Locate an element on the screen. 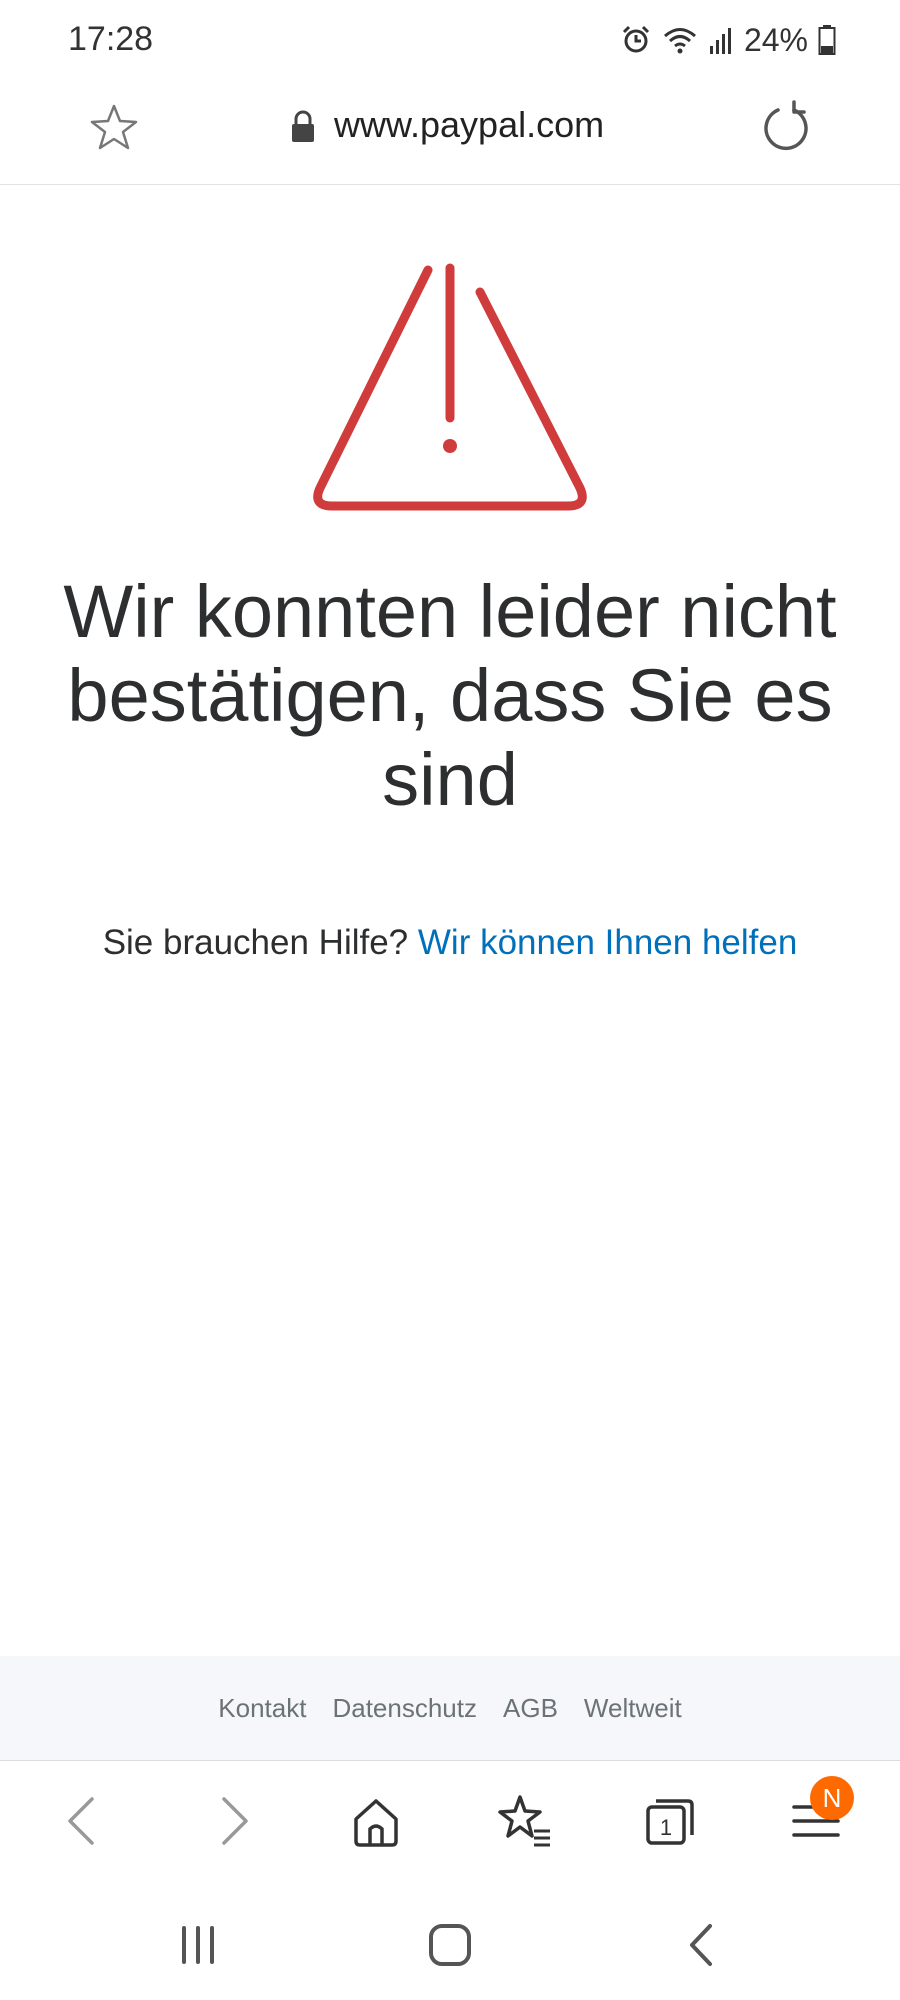 This screenshot has width=900, height=2000. home-button is located at coordinates (376, 1821).